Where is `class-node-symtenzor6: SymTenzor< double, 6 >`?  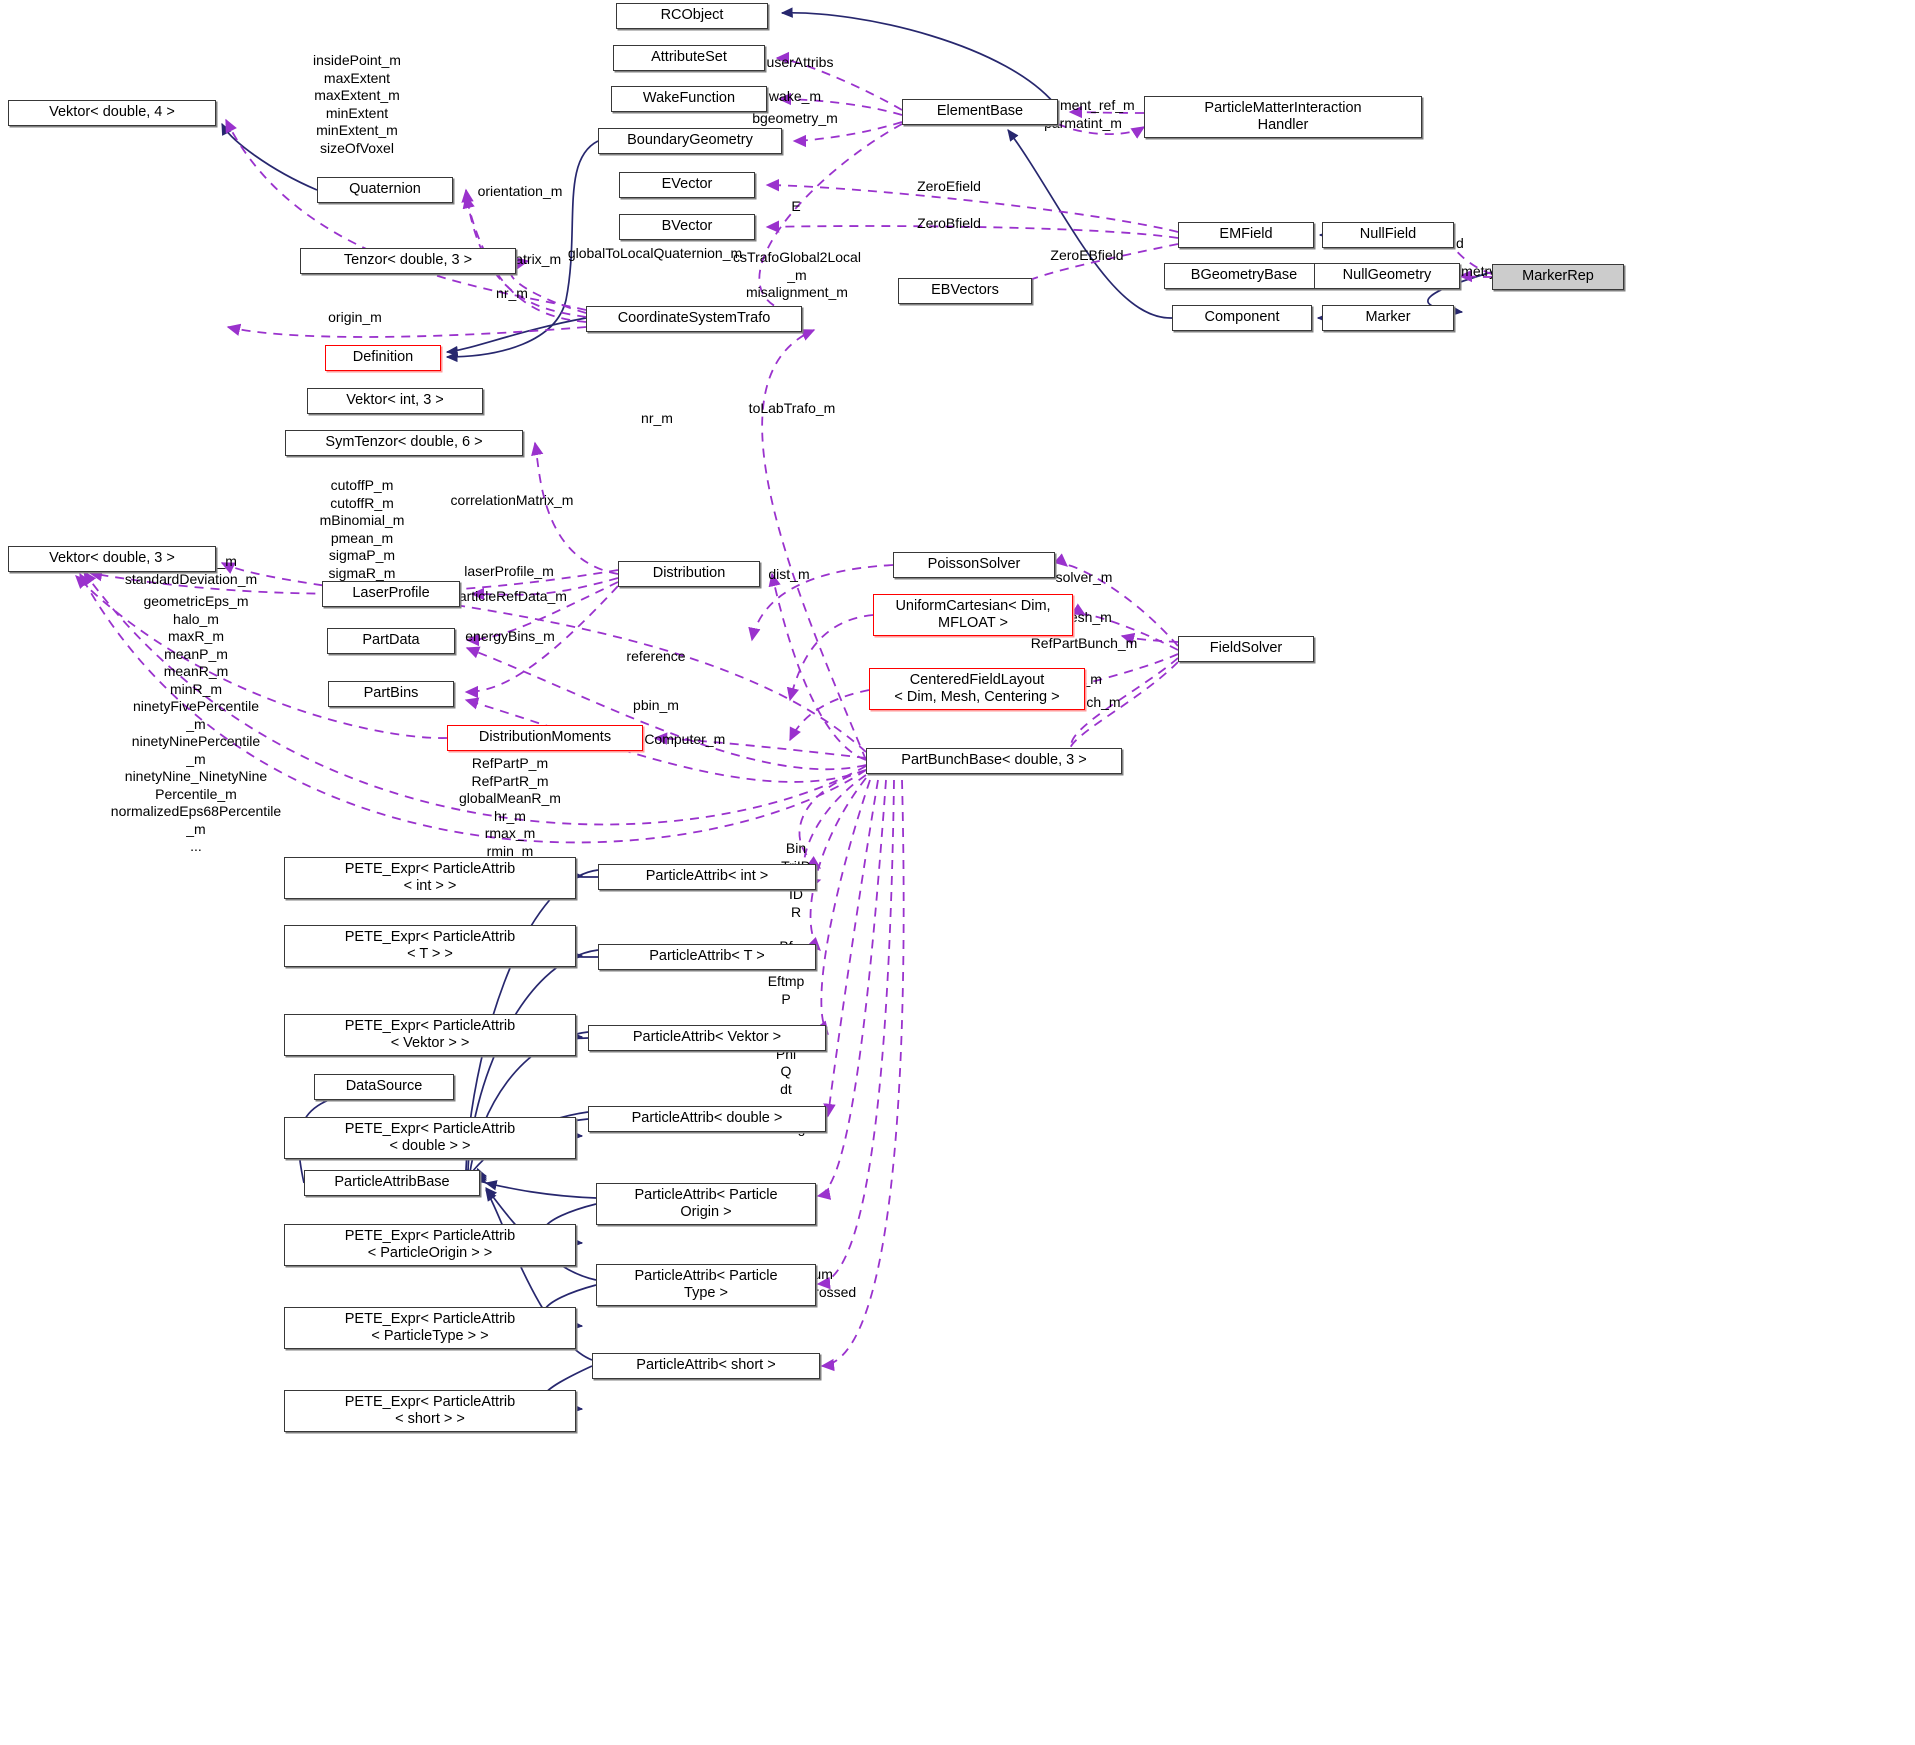
class-node-symtenzor6: SymTenzor< double, 6 > is located at coordinates (404, 443).